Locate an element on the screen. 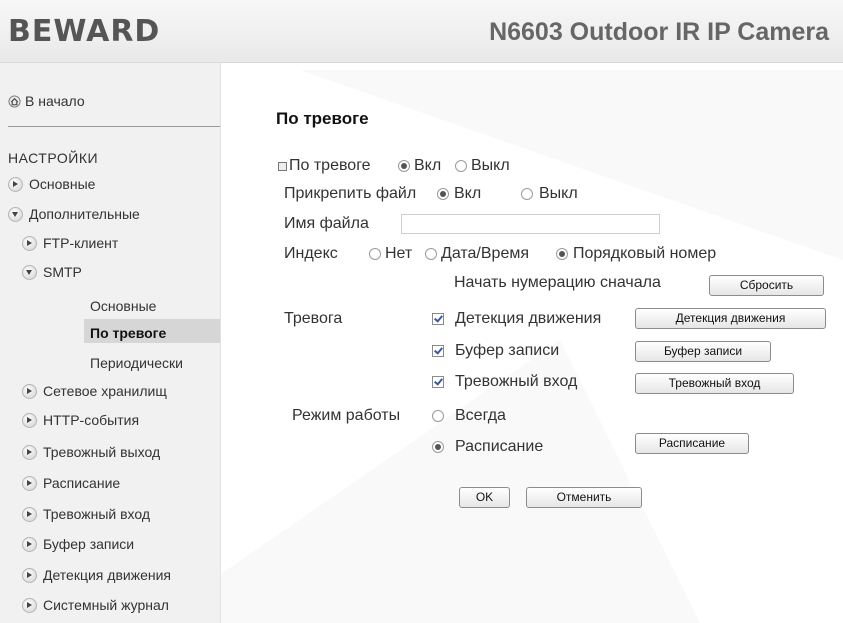 The height and width of the screenshot is (623, 843). alarm-input-checkbox is located at coordinates (438, 382).